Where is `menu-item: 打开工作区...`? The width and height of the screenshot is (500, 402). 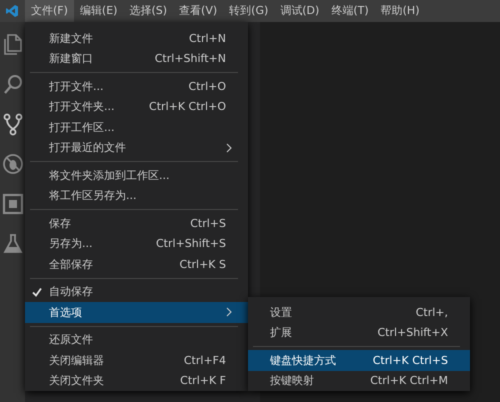
menu-item: 打开工作区... is located at coordinates (136, 127).